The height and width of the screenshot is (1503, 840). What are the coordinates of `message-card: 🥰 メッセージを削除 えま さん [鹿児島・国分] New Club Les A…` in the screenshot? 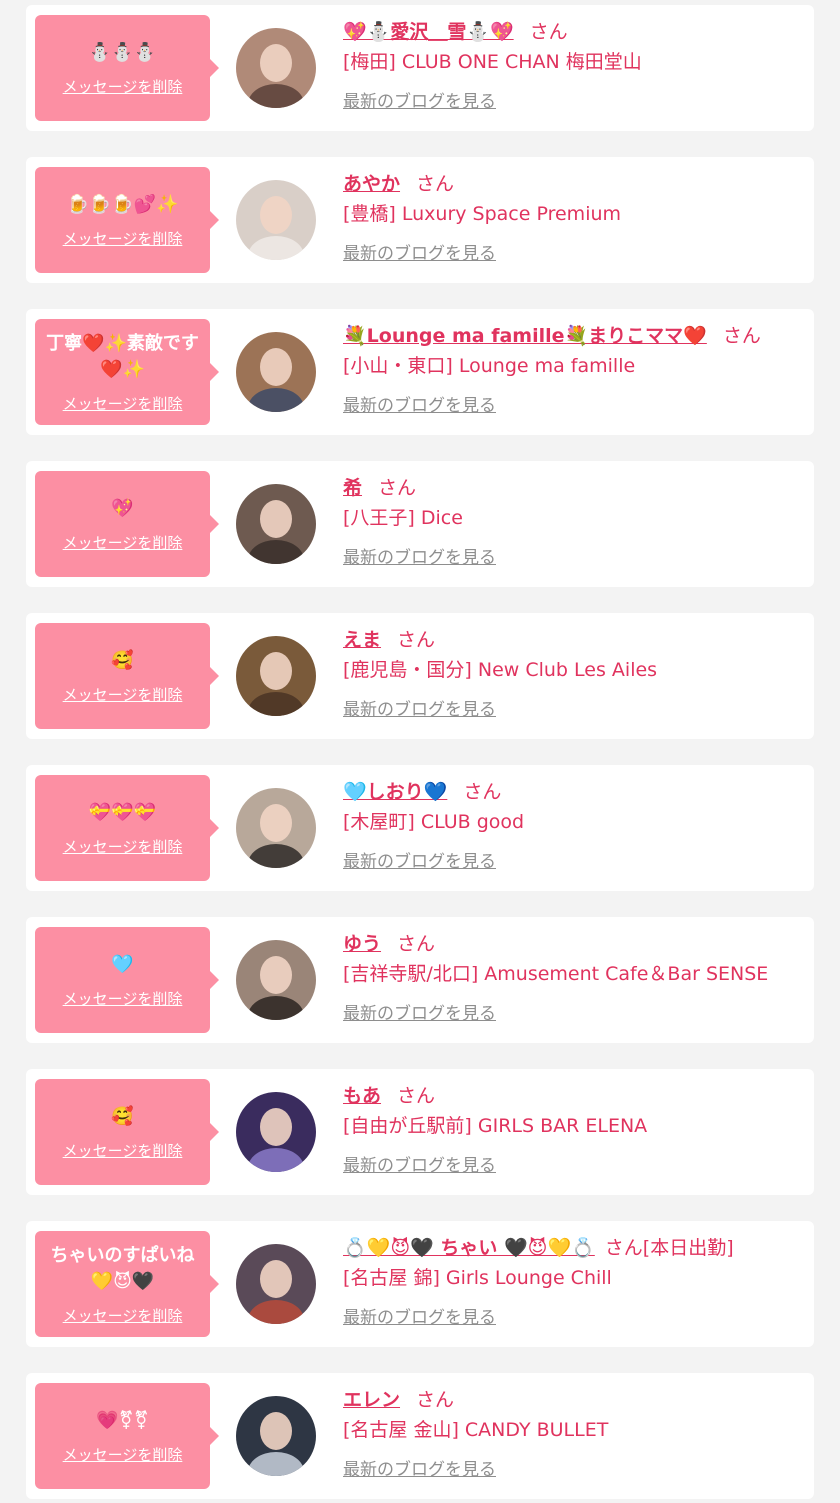 It's located at (420, 676).